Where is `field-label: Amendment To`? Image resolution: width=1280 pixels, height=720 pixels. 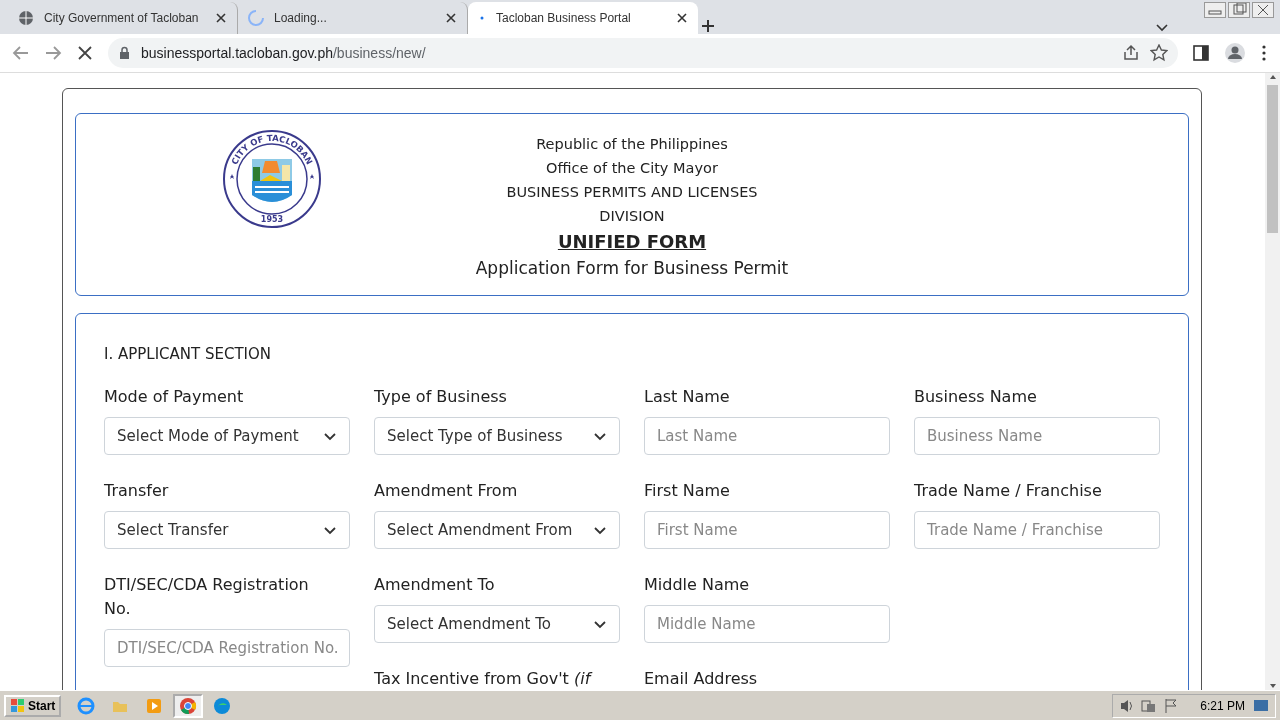 field-label: Amendment To is located at coordinates (435, 585).